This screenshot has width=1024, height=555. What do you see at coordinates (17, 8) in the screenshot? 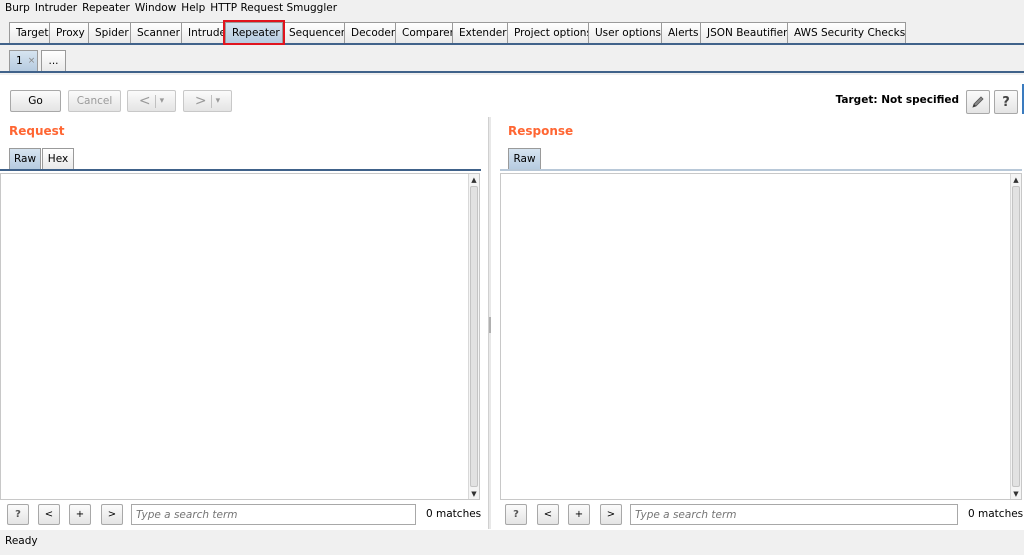
I see `menu-burp: Burp` at bounding box center [17, 8].